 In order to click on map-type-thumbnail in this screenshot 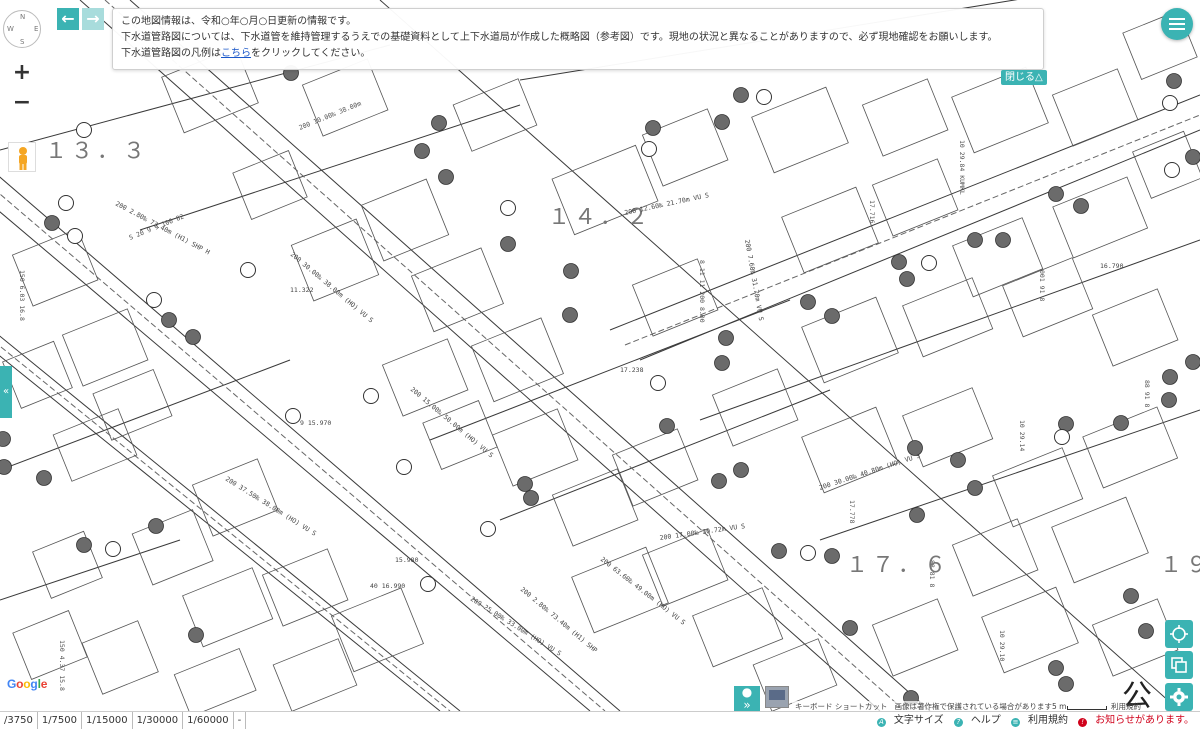, I will do `click(777, 697)`.